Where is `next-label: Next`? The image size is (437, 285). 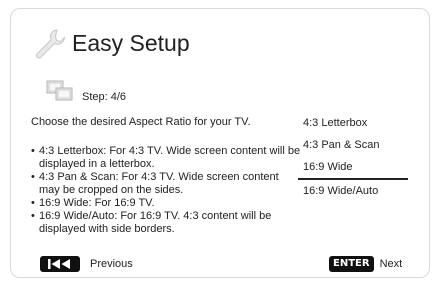
next-label: Next is located at coordinates (391, 264).